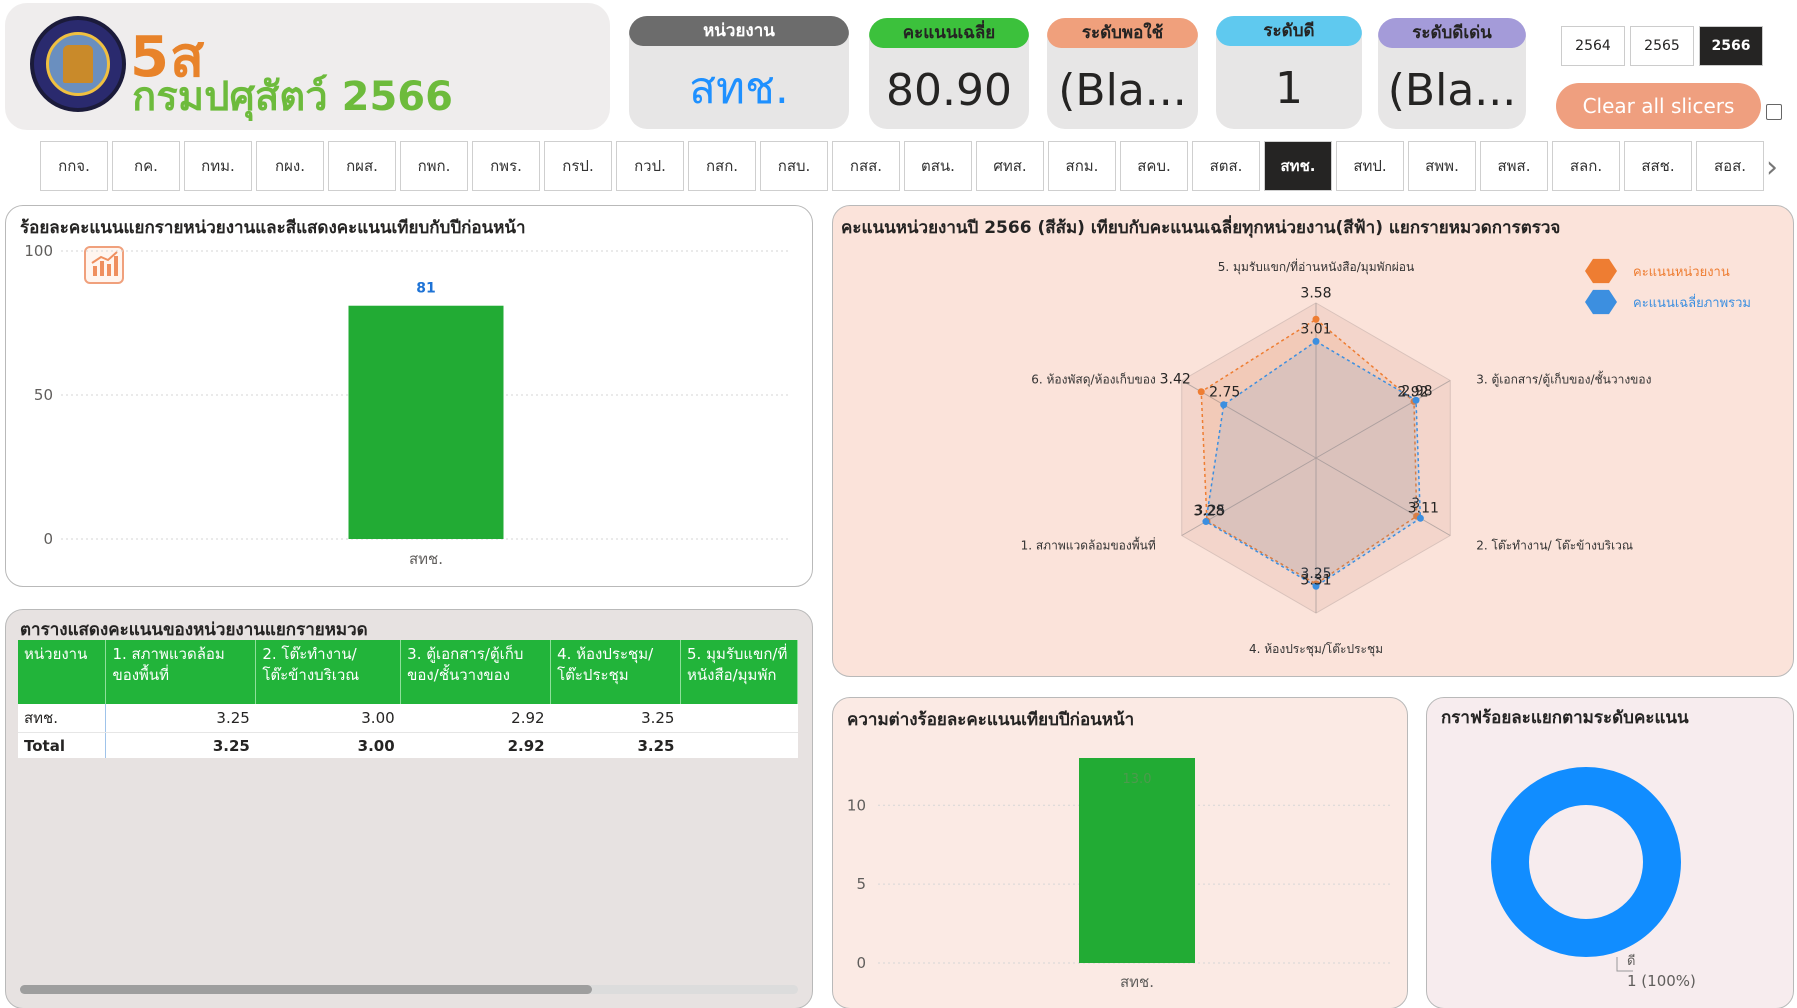 The height and width of the screenshot is (1008, 1797). I want to click on unit-tab: กสส., so click(866, 166).